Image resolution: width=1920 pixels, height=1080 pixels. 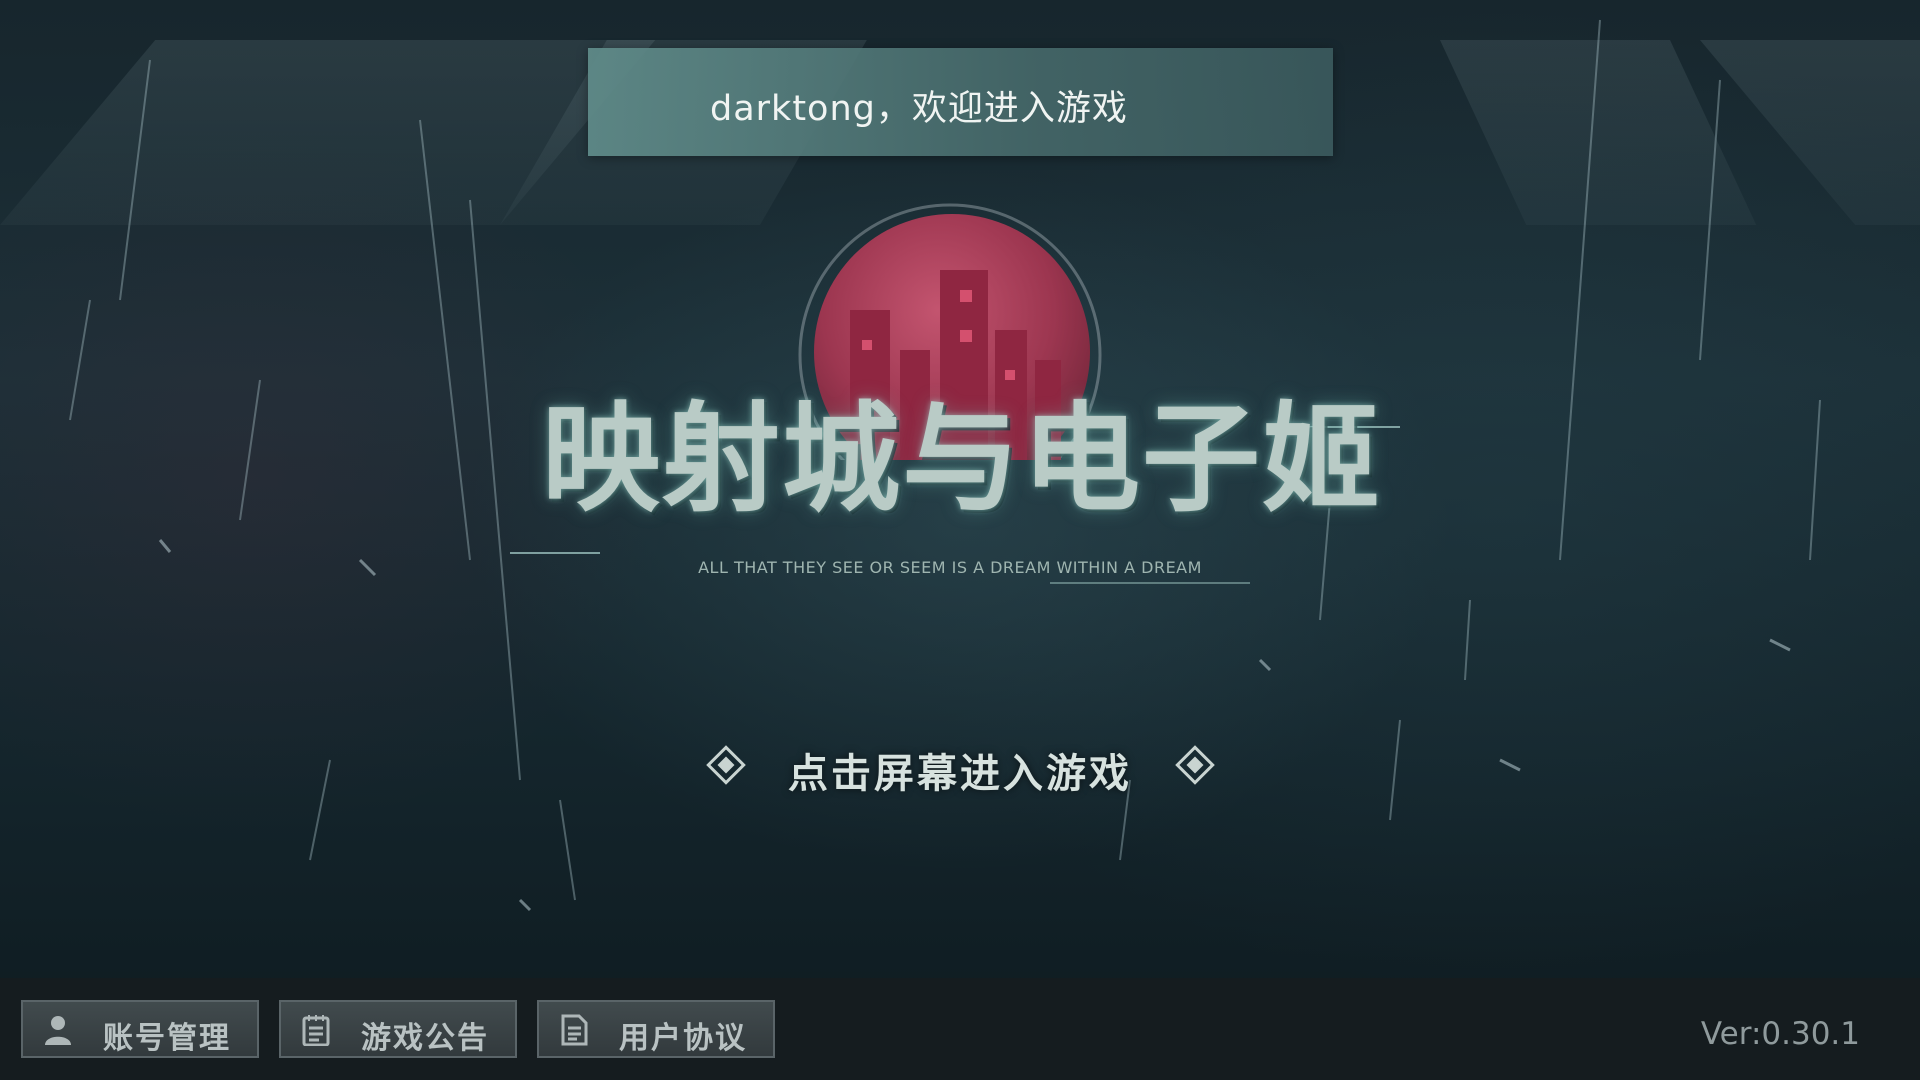 What do you see at coordinates (919, 109) in the screenshot?
I see `welcome-text: darktong，欢迎进入游戏` at bounding box center [919, 109].